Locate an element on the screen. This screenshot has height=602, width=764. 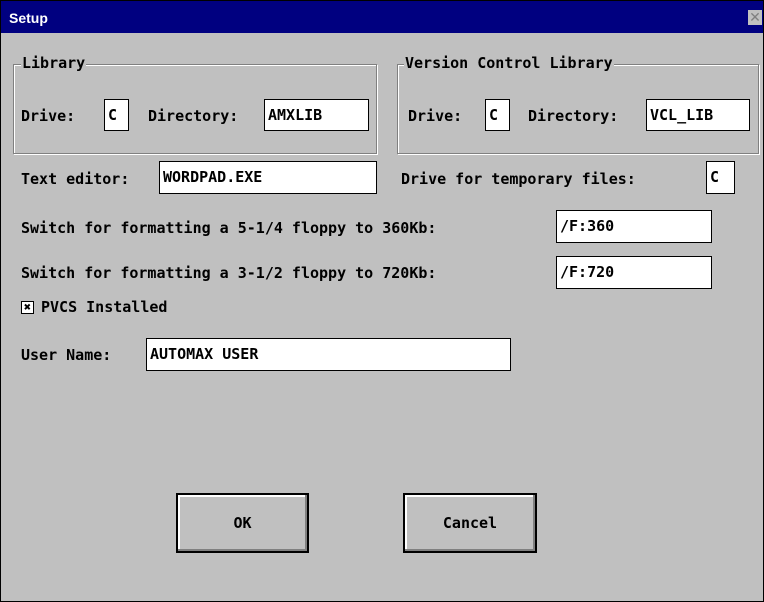
vcl-drive-input: C is located at coordinates (497, 115).